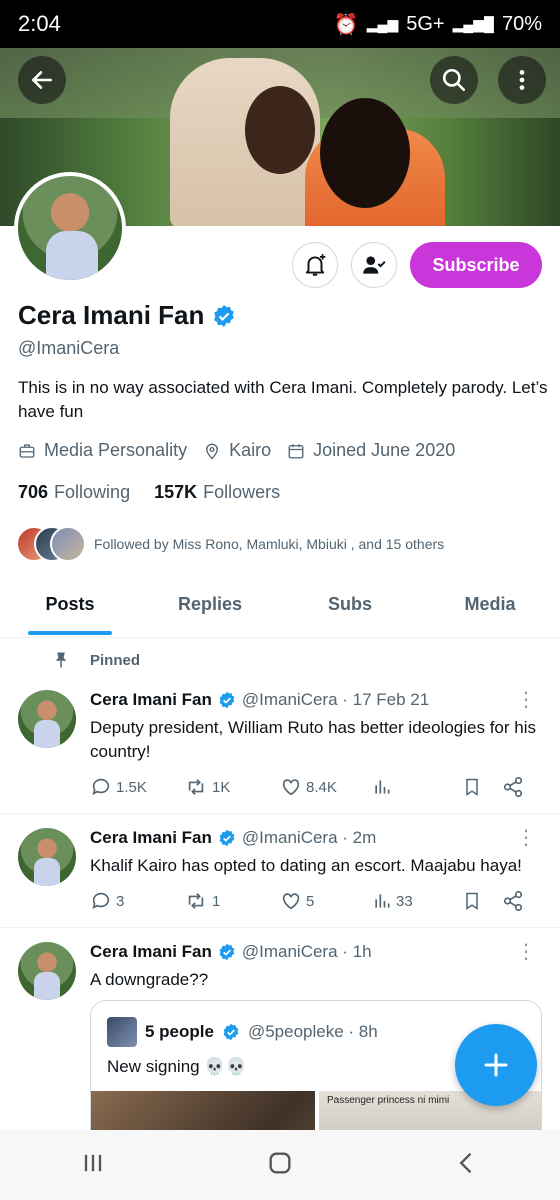 Image resolution: width=560 pixels, height=1200 pixels. Describe the element at coordinates (212, 451) in the screenshot. I see `location-pin-icon` at that location.